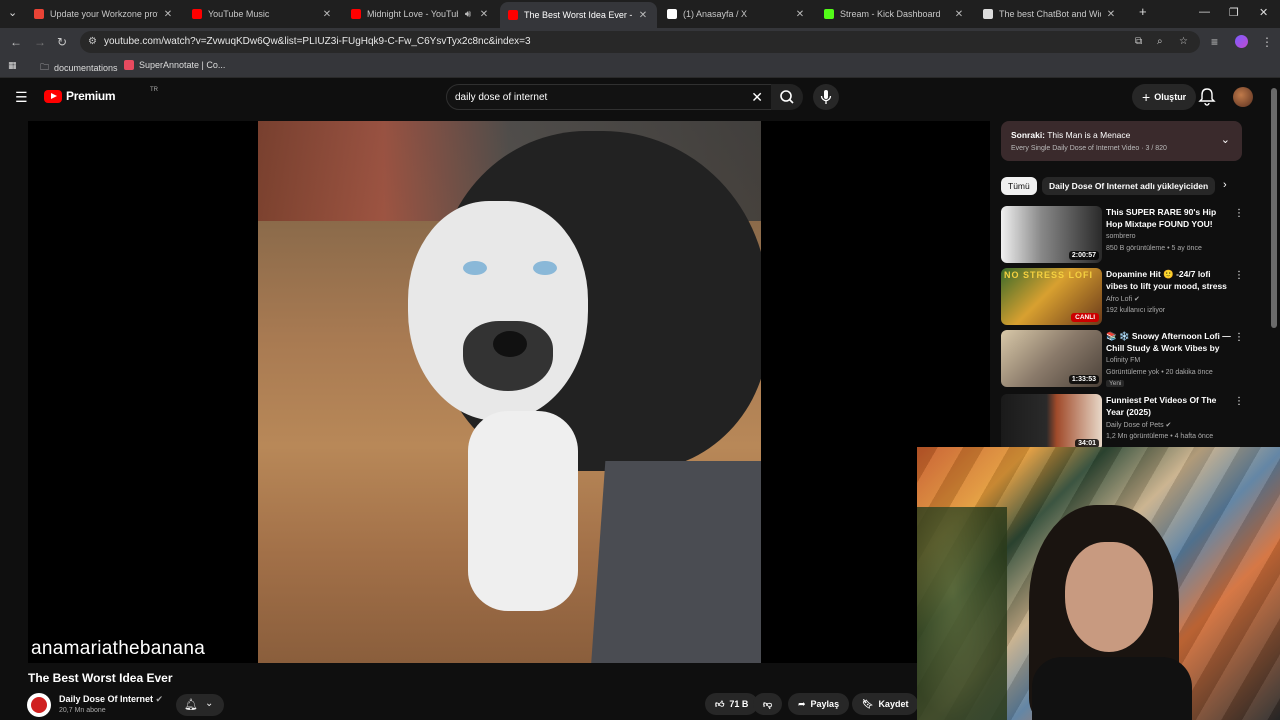 Image resolution: width=1280 pixels, height=720 pixels. I want to click on duration-badge: 1:33:53, so click(1083, 379).